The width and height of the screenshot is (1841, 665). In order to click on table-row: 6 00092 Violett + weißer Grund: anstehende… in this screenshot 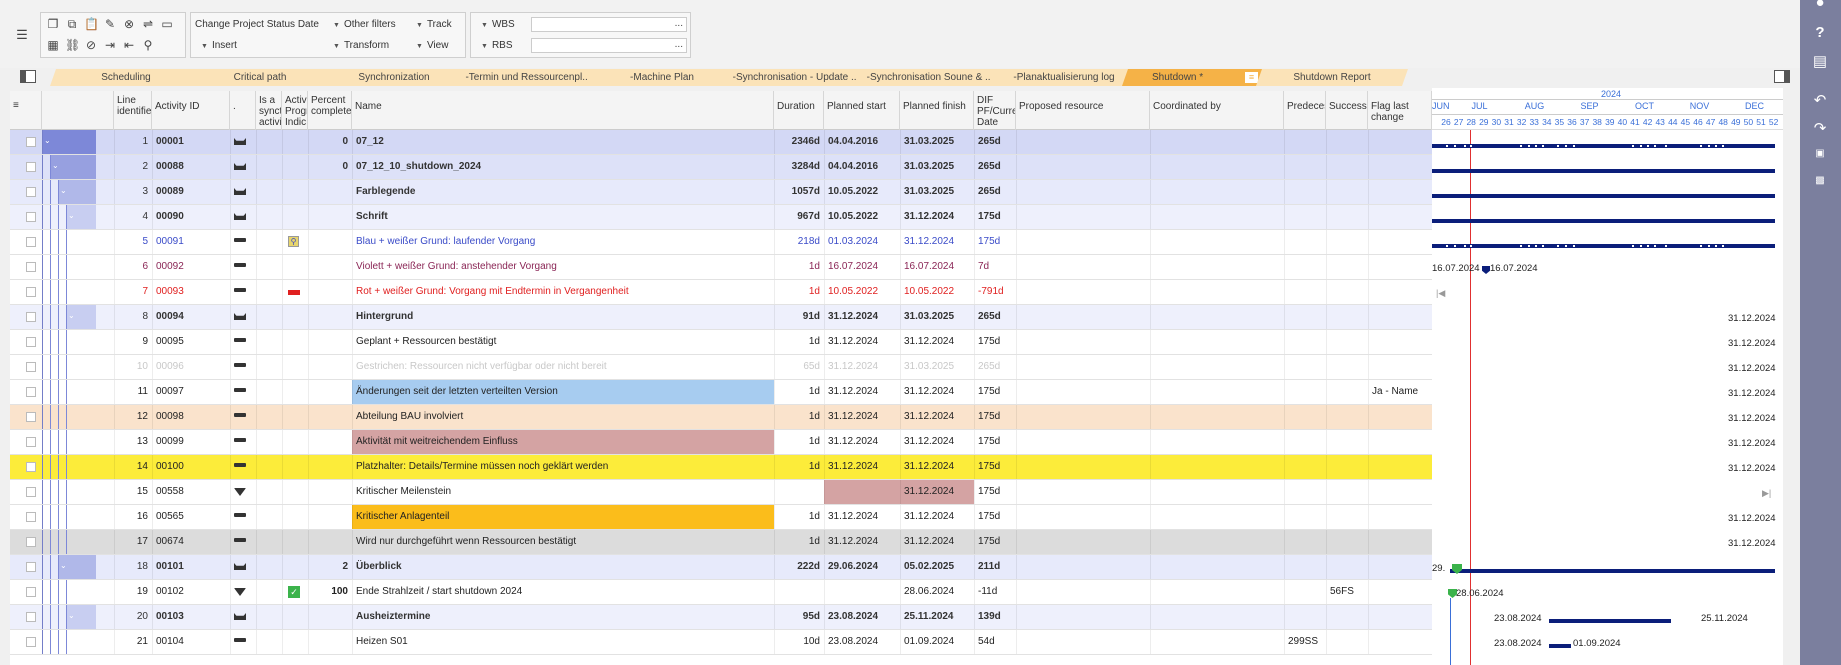, I will do `click(721, 267)`.